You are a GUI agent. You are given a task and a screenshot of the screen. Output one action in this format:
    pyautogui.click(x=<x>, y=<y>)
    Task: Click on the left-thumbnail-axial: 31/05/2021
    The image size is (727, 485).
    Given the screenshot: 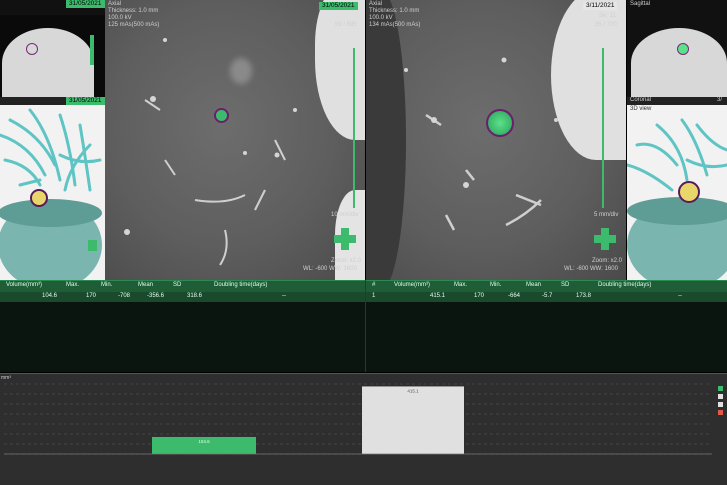 What is the action you would take?
    pyautogui.click(x=52, y=48)
    